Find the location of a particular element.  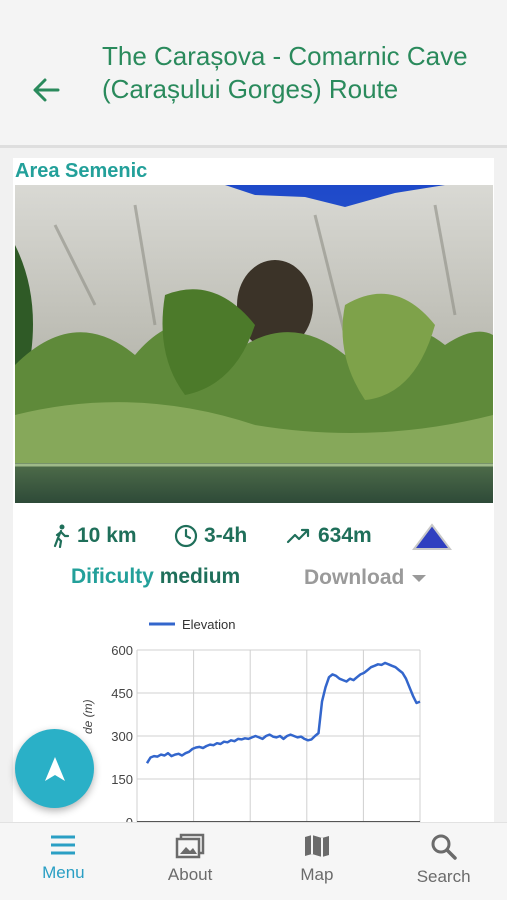

distance-stat: 10 km is located at coordinates (94, 536).